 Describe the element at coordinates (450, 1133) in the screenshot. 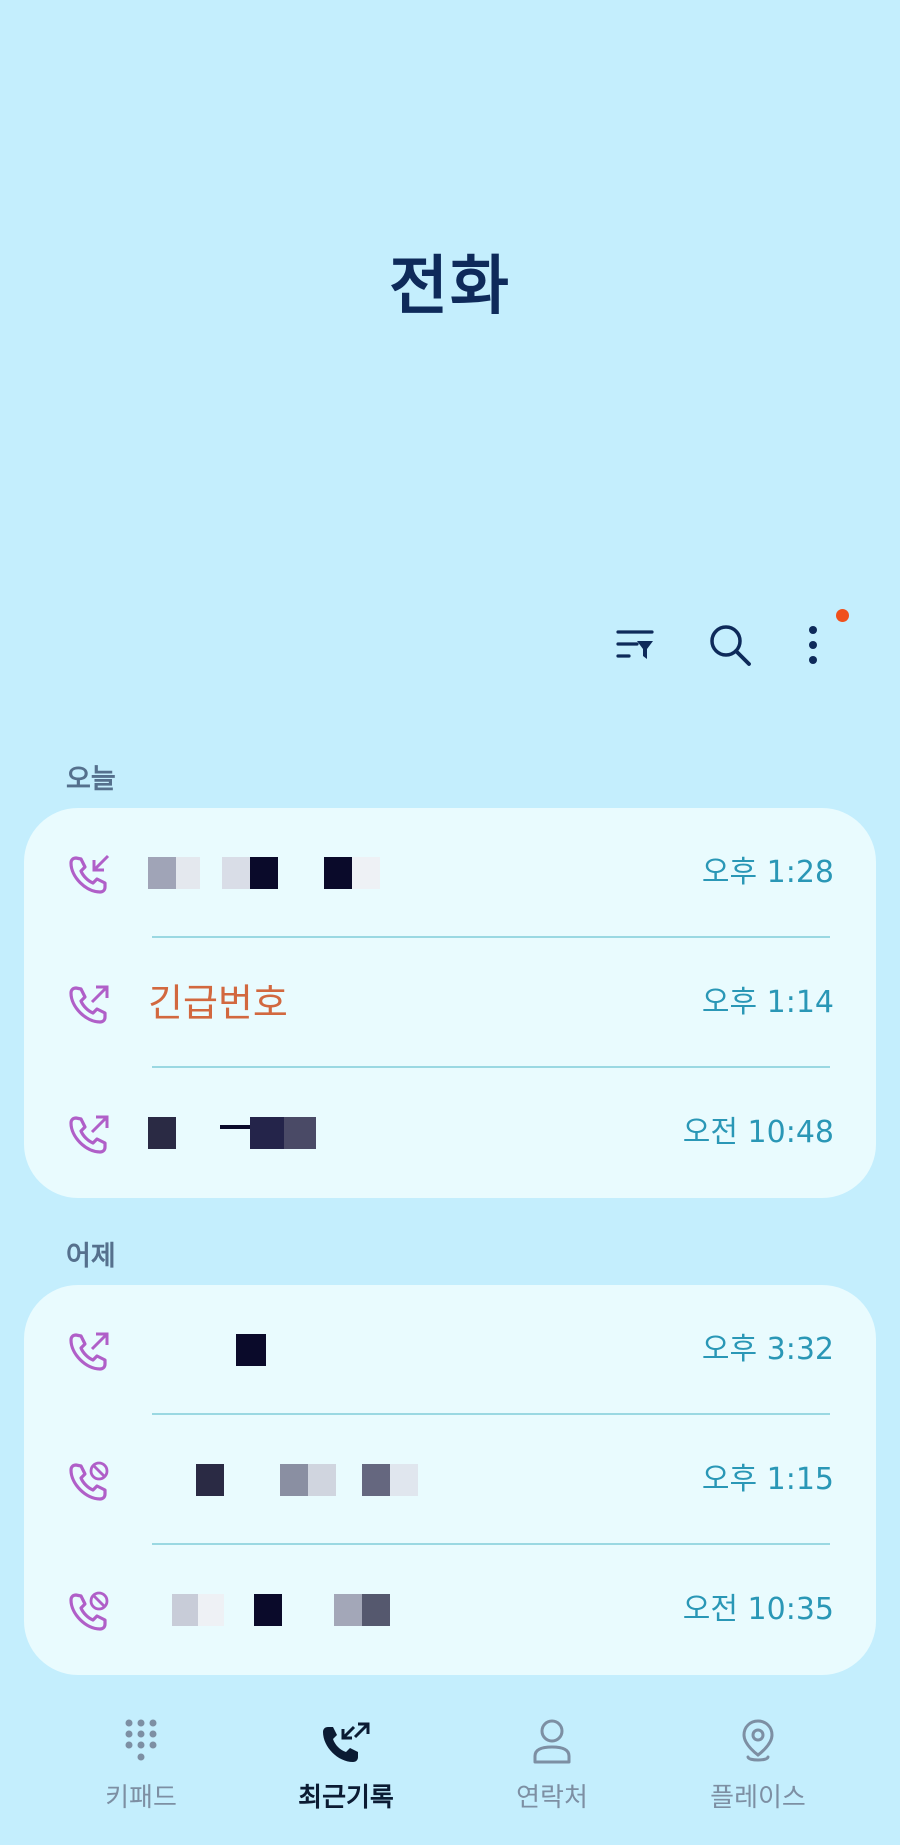

I see `call-log-row: 오전 10:48` at that location.